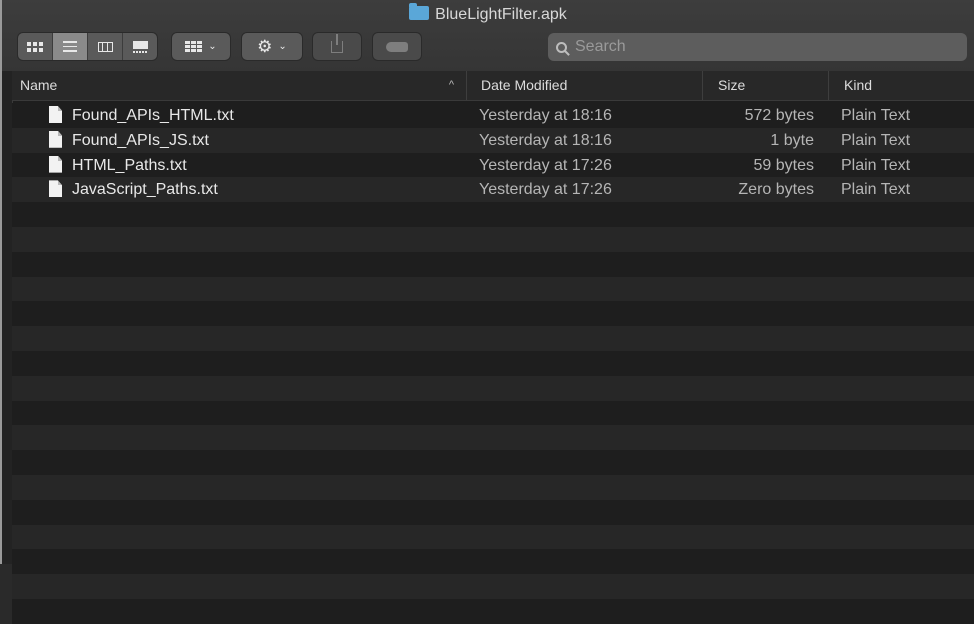 Image resolution: width=974 pixels, height=624 pixels. I want to click on file-size: 59 bytes, so click(783, 165).